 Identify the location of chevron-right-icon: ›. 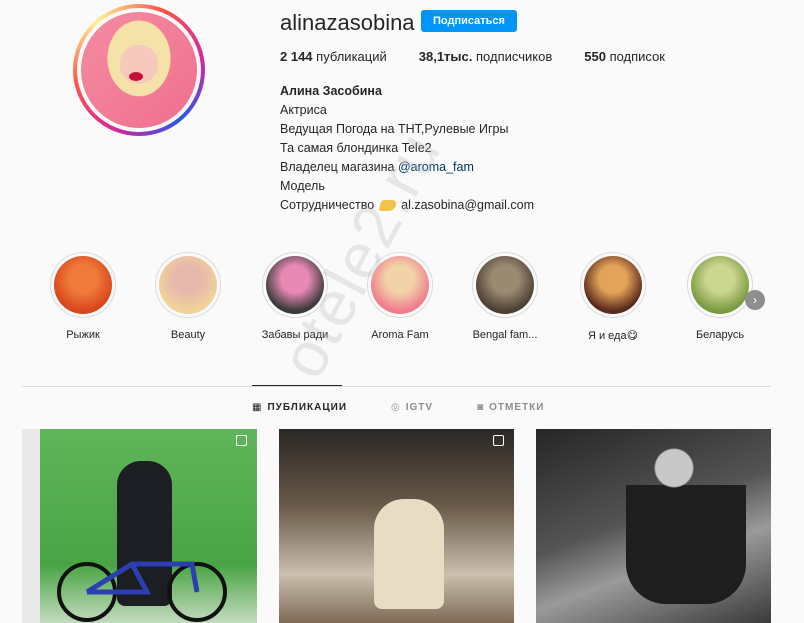
(755, 300).